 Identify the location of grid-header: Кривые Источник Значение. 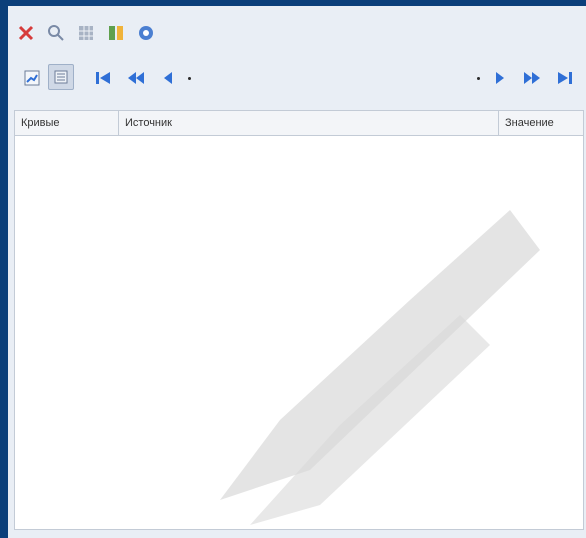
(299, 123).